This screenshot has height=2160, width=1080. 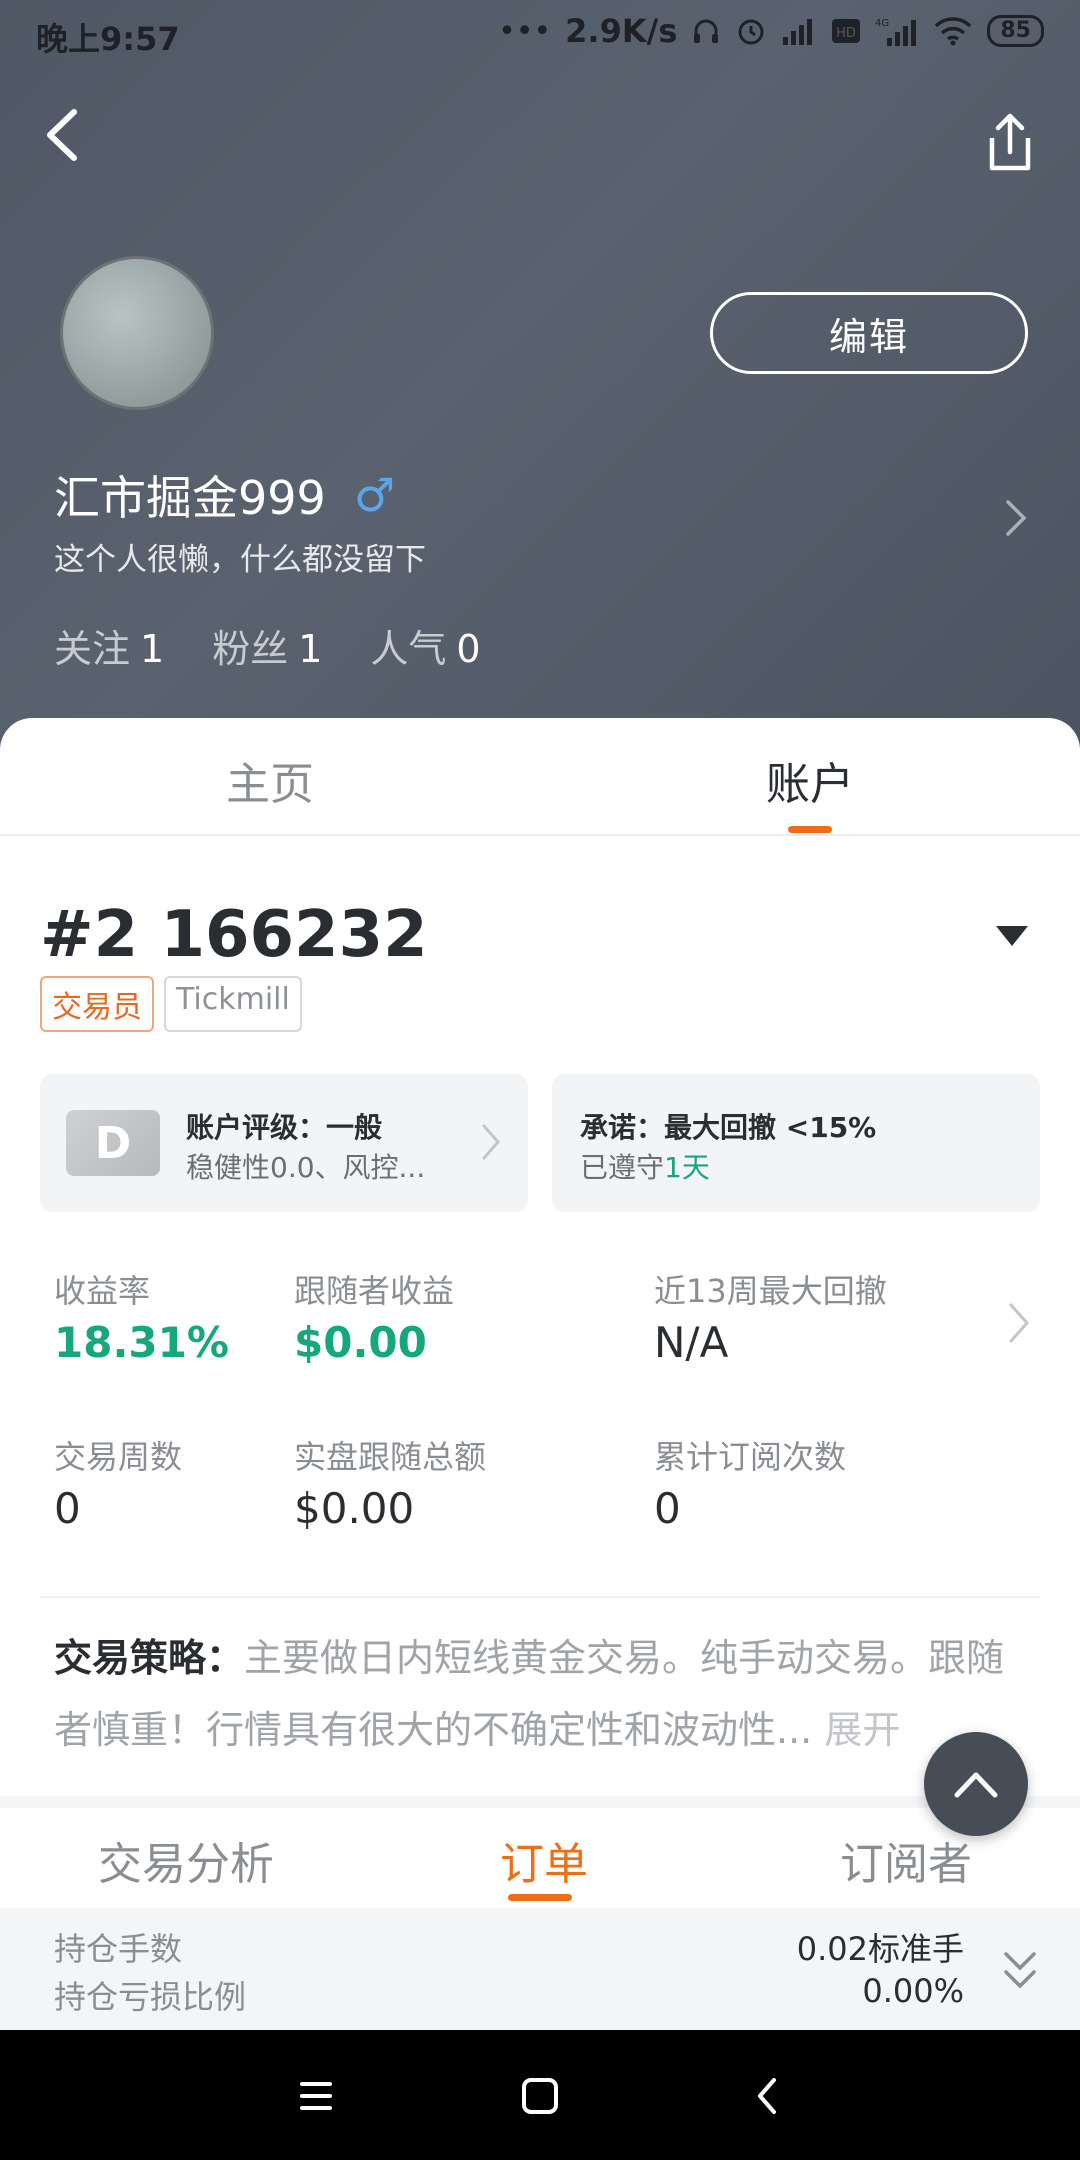 What do you see at coordinates (880, 1949) in the screenshot?
I see `position-lots-value: 0.02标准手` at bounding box center [880, 1949].